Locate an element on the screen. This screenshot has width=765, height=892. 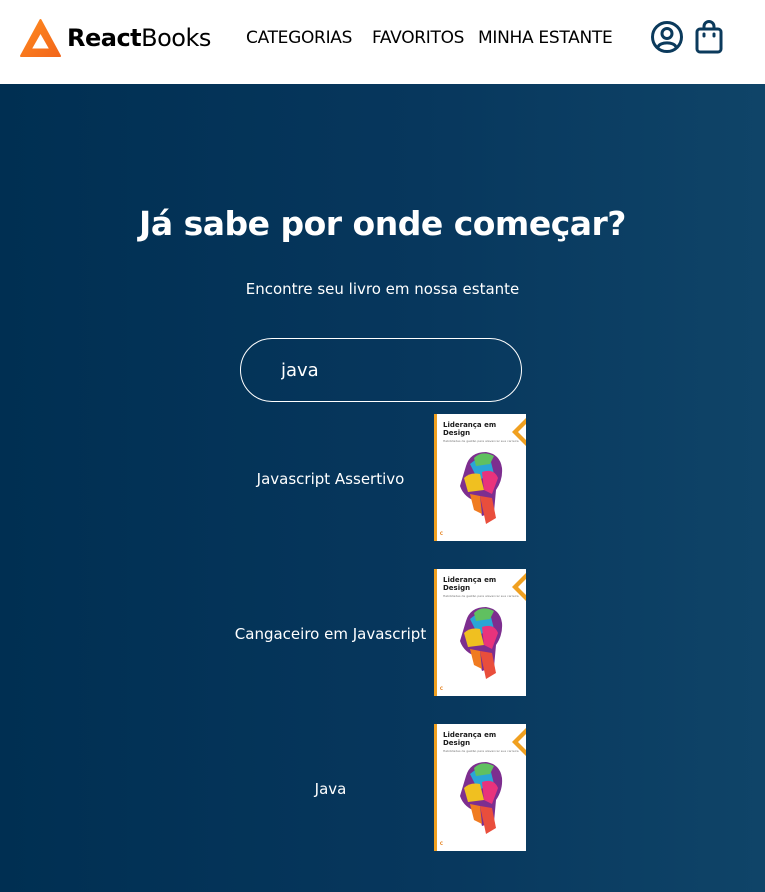
user-circle-icon is located at coordinates (667, 37).